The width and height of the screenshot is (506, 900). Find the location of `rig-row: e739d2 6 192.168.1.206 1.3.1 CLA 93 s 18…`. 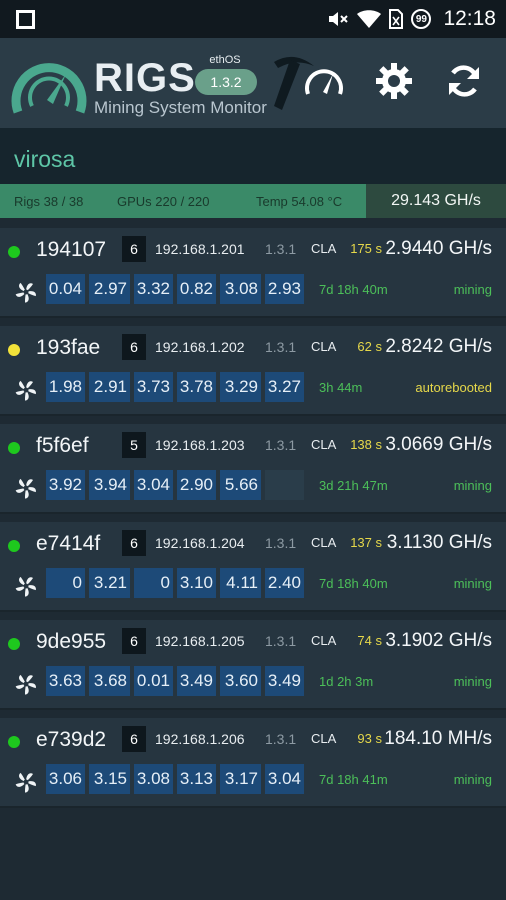

rig-row: e739d2 6 192.168.1.206 1.3.1 CLA 93 s 18… is located at coordinates (253, 763).